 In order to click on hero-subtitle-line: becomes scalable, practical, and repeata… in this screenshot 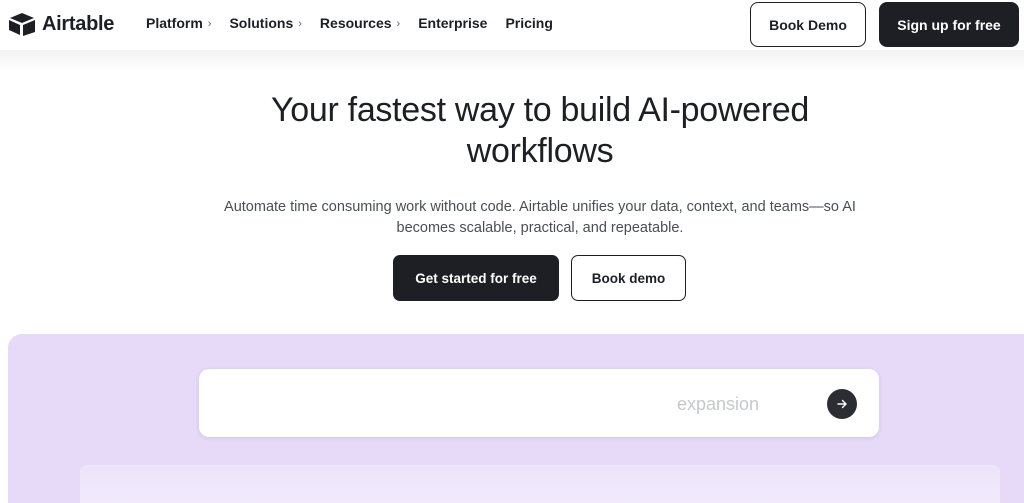, I will do `click(540, 228)`.